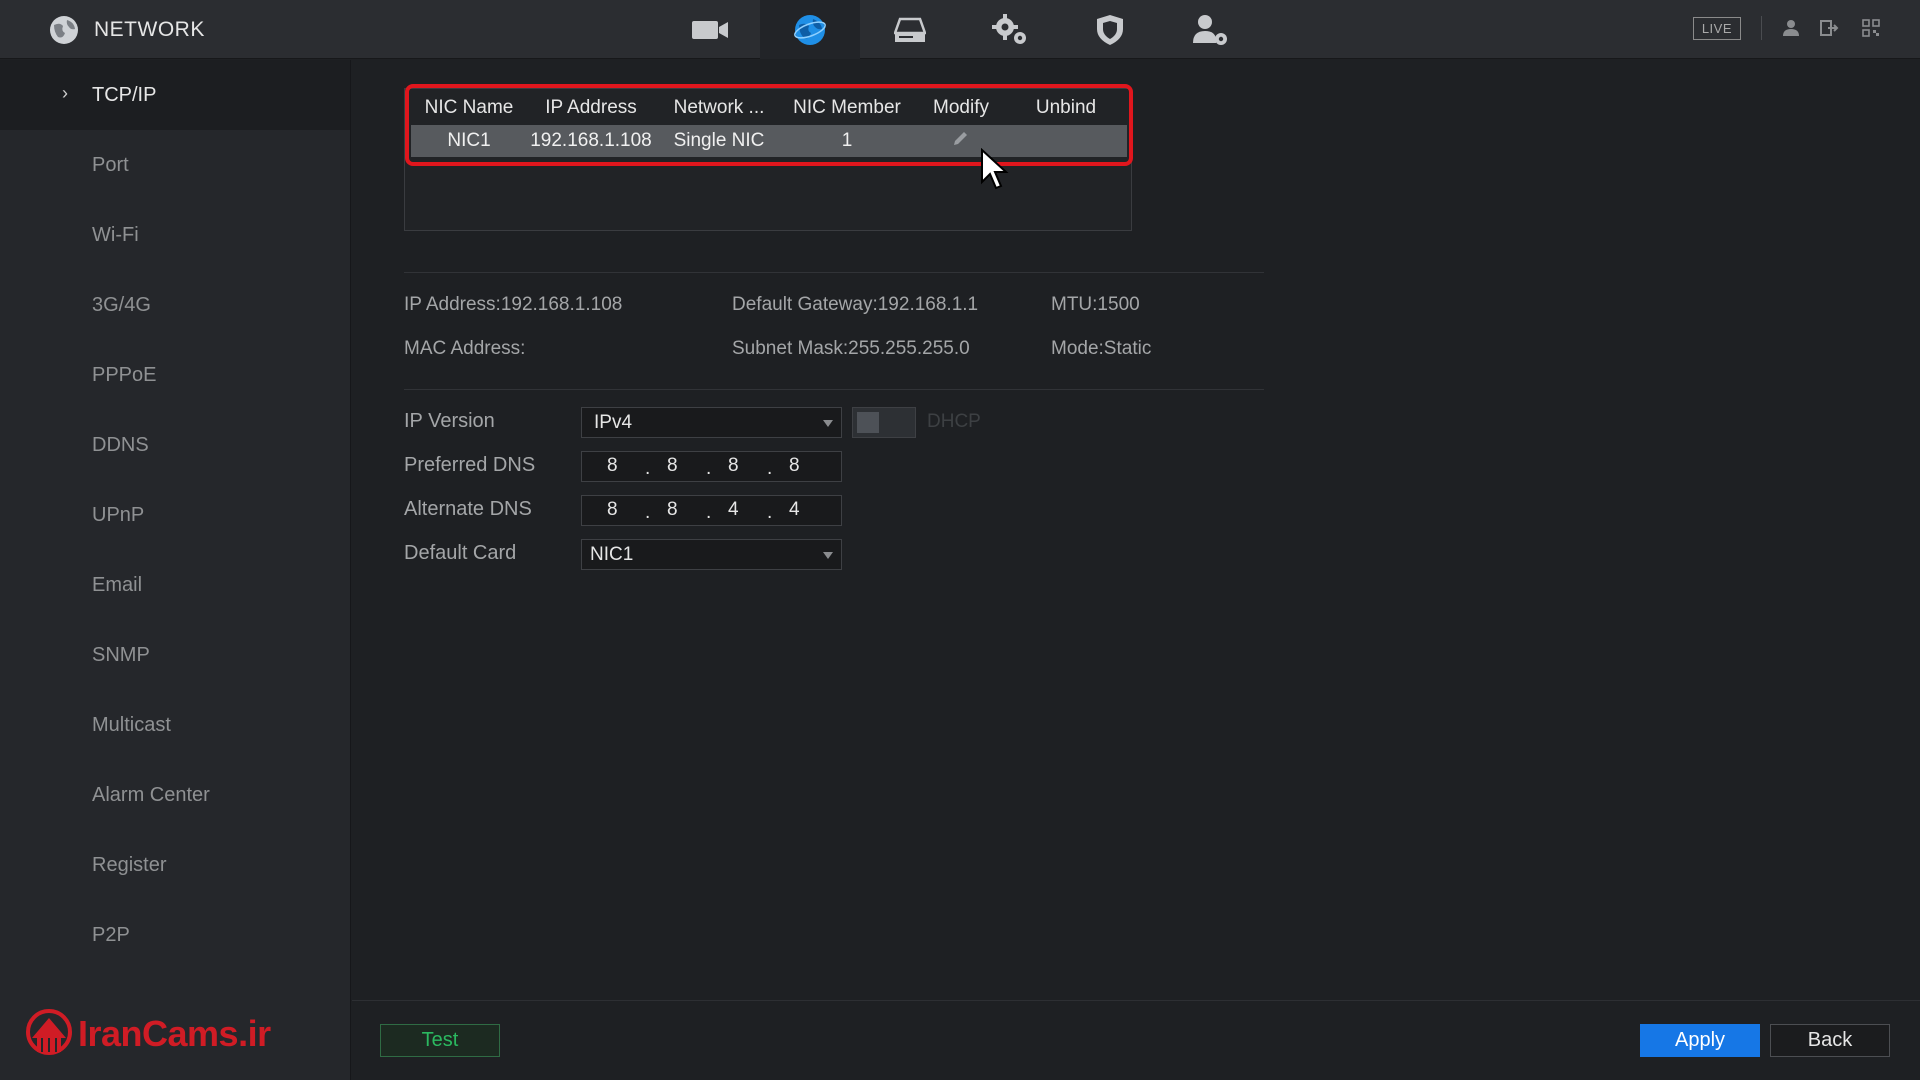 The width and height of the screenshot is (1920, 1080). I want to click on nav-network, so click(810, 29).